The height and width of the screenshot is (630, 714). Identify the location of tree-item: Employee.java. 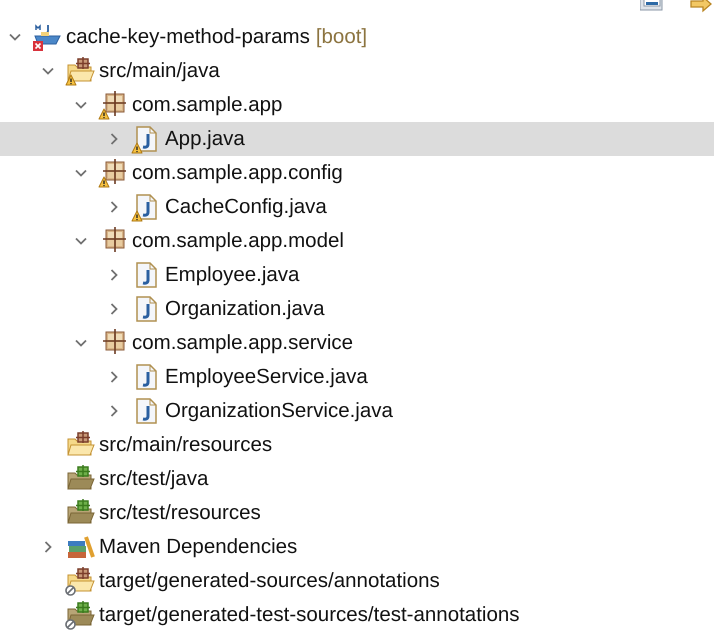
(357, 275).